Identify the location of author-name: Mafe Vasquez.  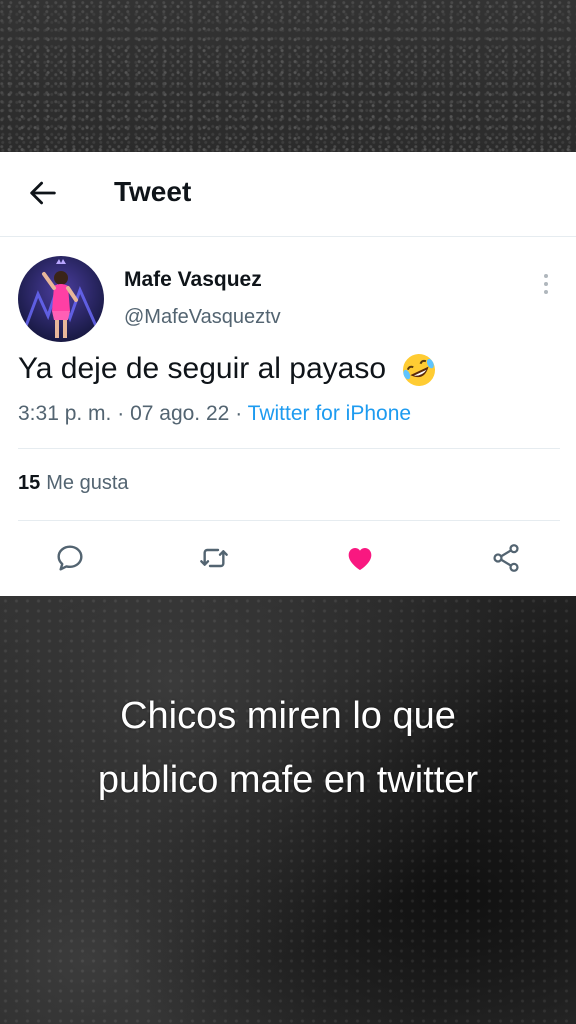
(193, 280).